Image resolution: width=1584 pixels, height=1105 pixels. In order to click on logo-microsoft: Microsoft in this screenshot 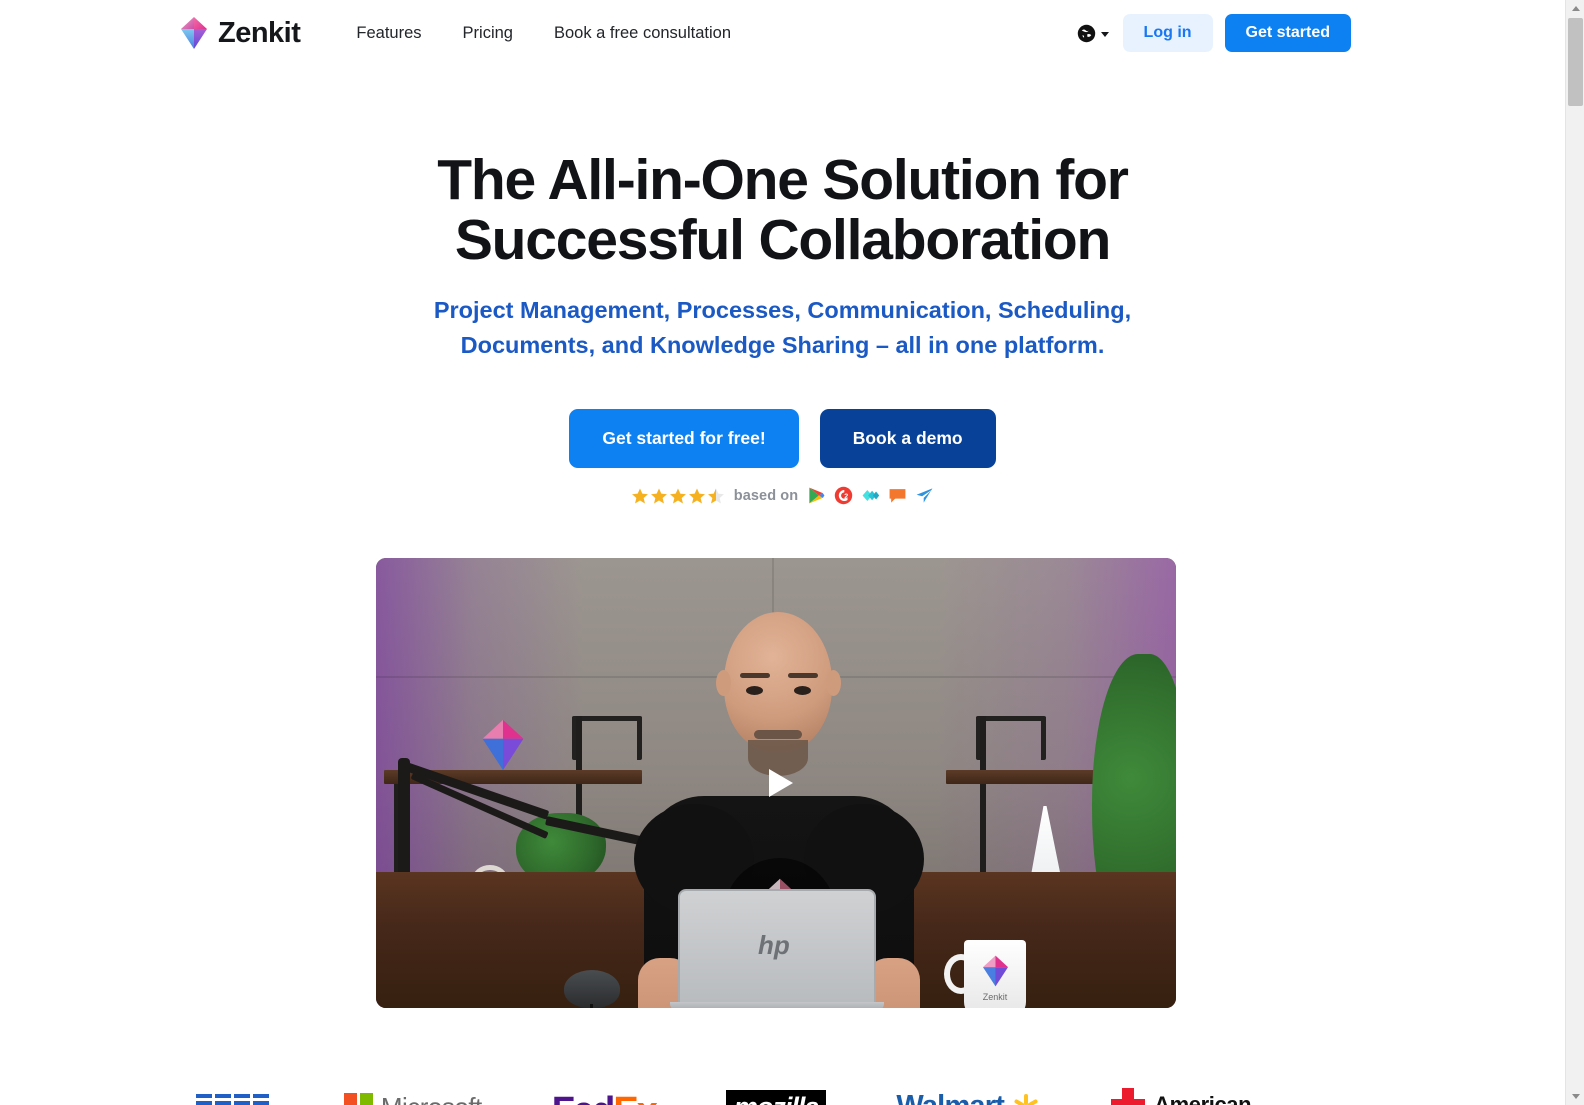, I will do `click(412, 1087)`.